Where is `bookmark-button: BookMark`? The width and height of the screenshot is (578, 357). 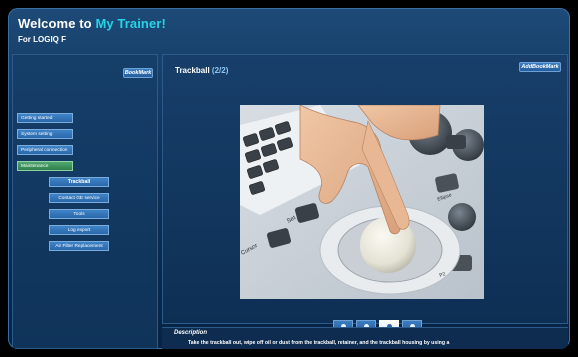
bookmark-button: BookMark is located at coordinates (138, 73).